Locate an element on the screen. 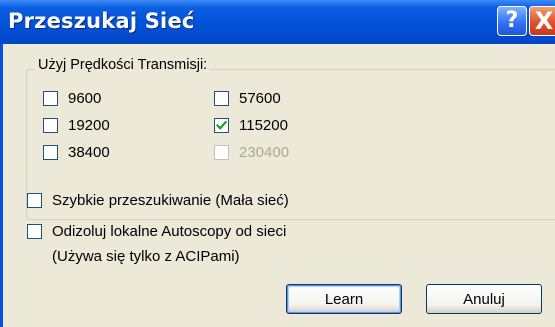 The image size is (555, 327). cancel-button-label: Anuluj is located at coordinates (484, 299).